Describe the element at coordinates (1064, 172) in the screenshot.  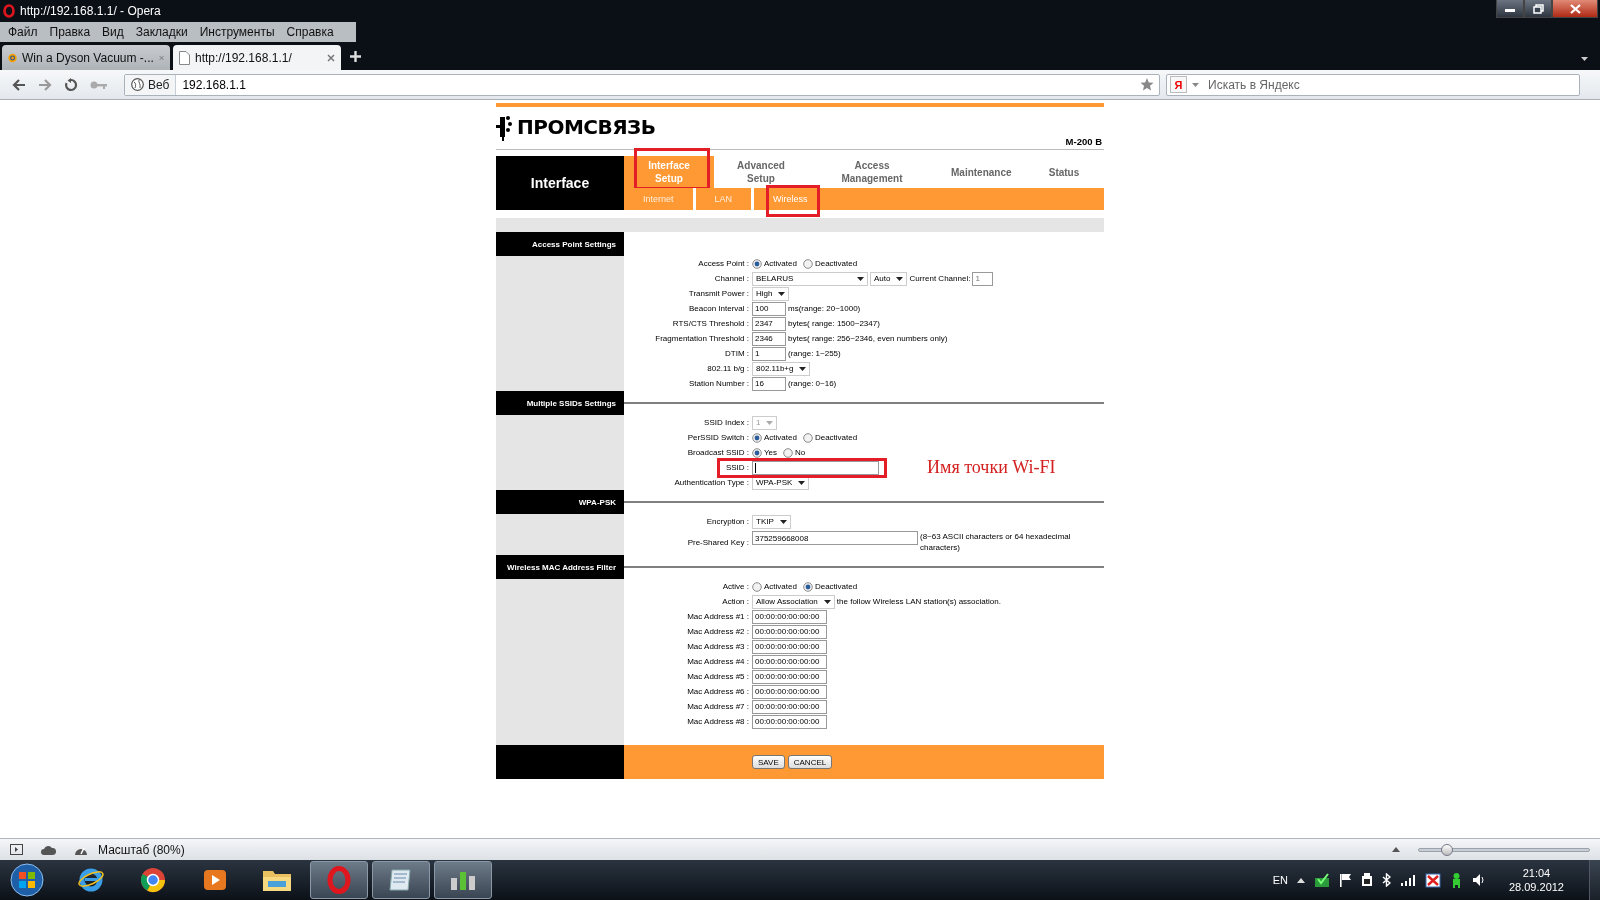
I see `nav-tab: Status` at that location.